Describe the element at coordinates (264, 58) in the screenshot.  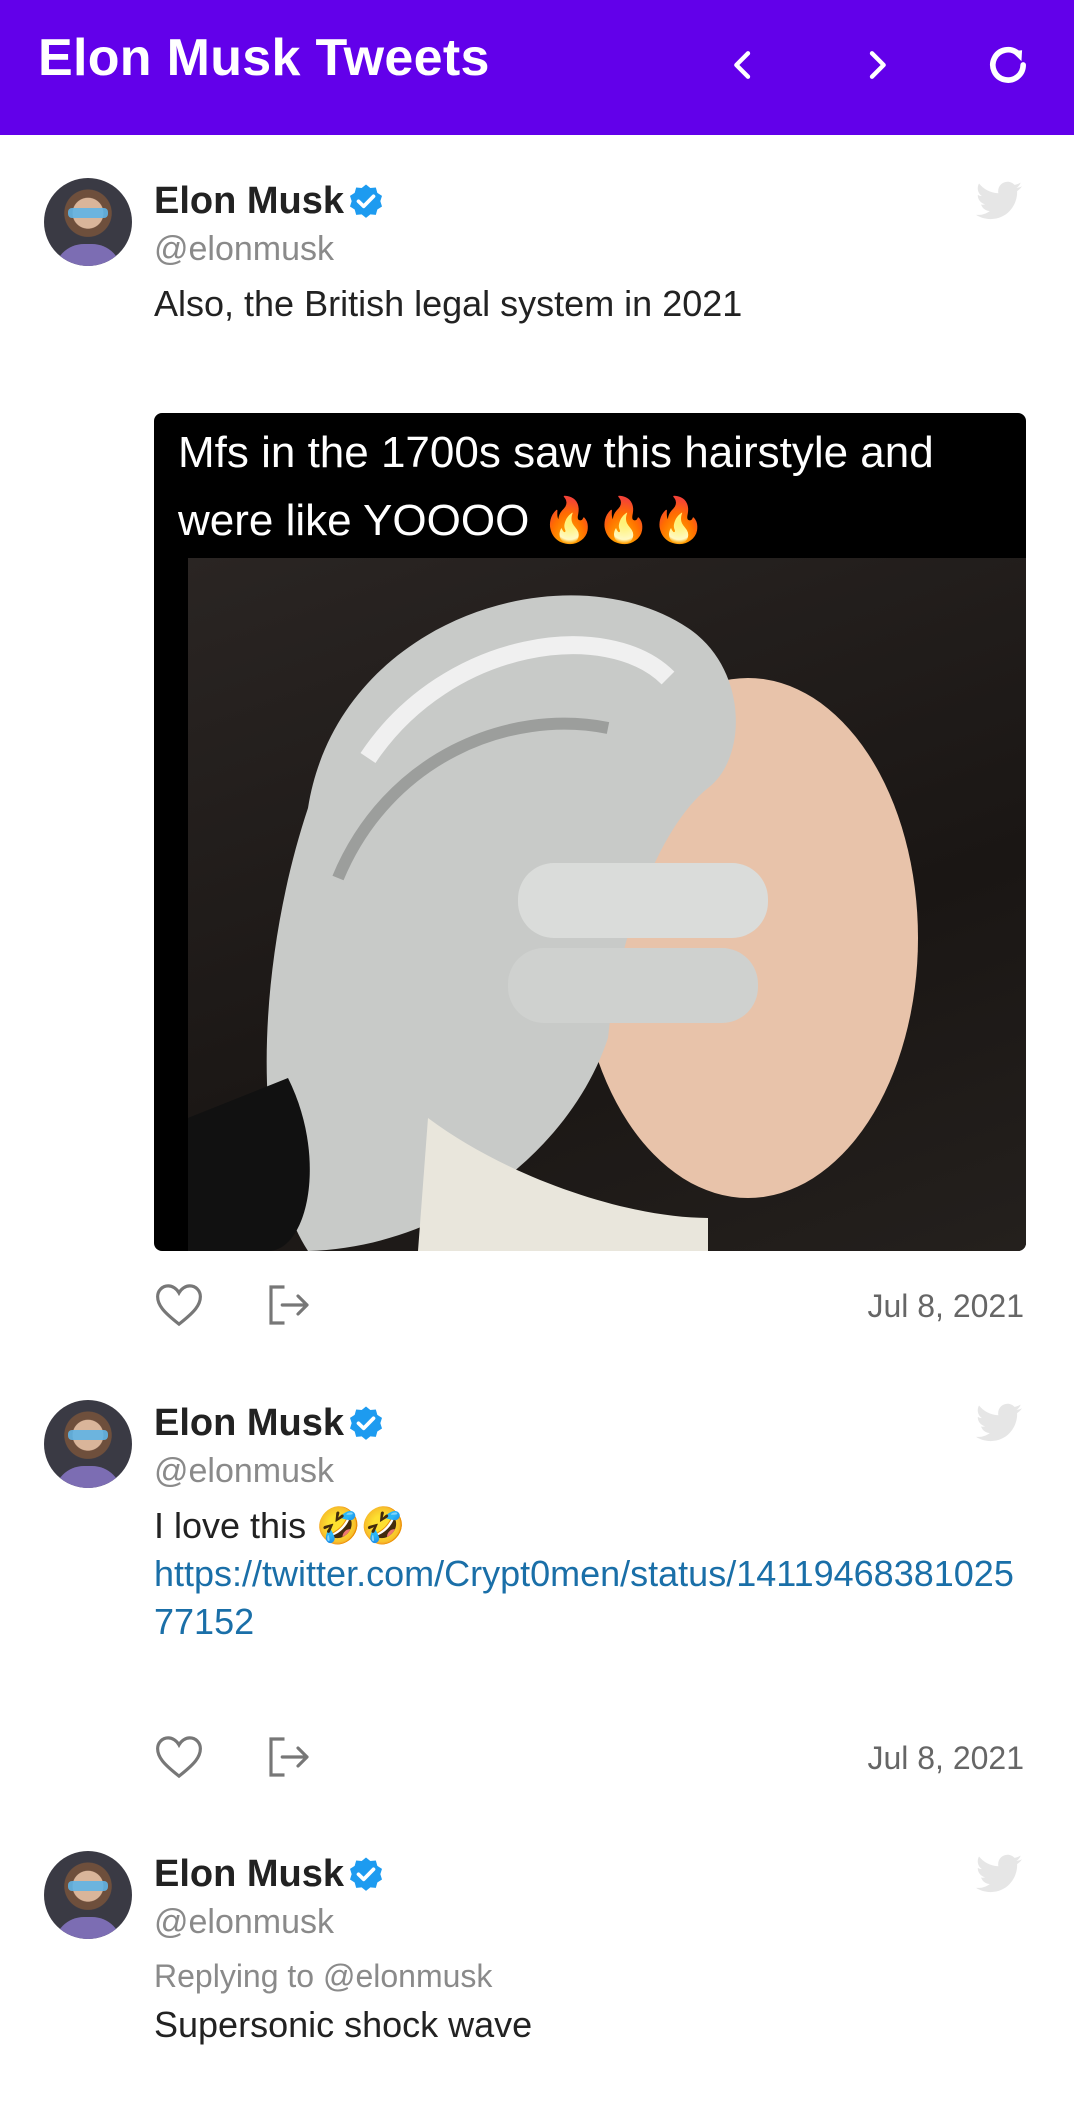
I see `app-title: Elon Musk Tweets` at that location.